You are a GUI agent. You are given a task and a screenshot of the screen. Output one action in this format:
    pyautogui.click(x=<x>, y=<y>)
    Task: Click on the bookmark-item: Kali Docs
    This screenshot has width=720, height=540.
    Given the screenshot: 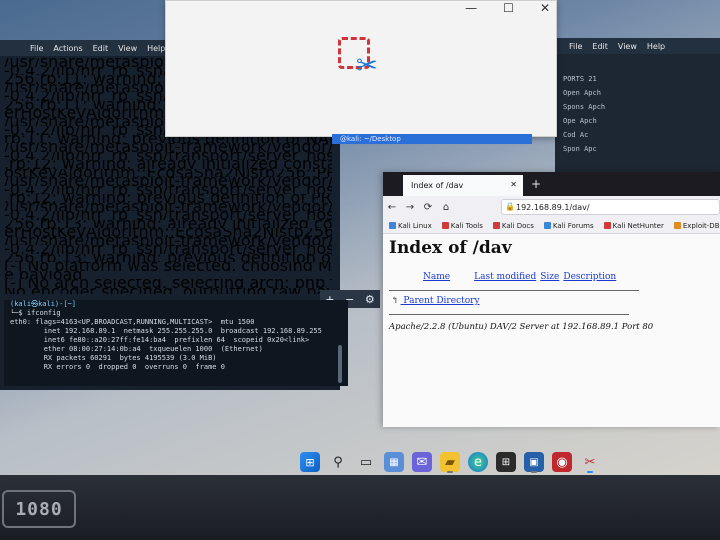 What is the action you would take?
    pyautogui.click(x=513, y=225)
    